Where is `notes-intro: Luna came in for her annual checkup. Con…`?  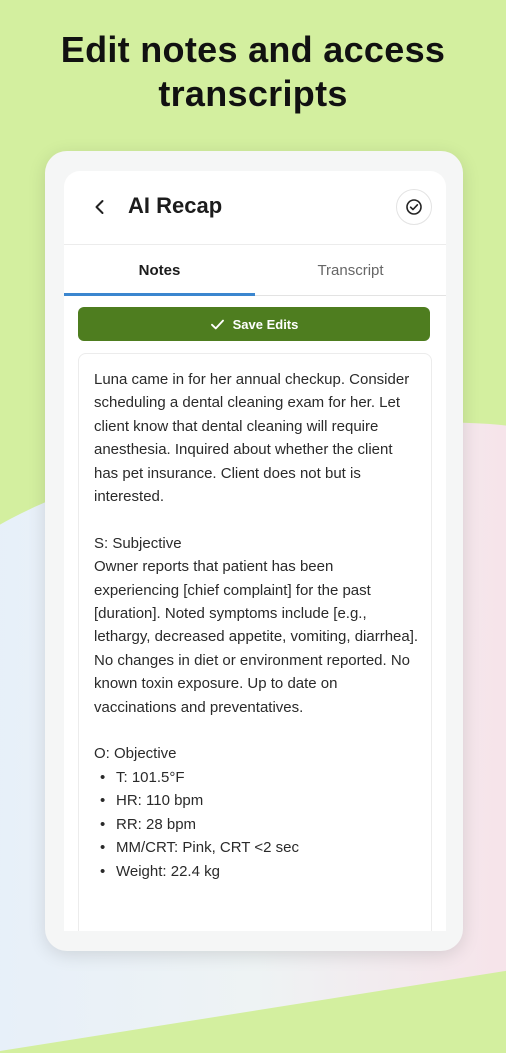 notes-intro: Luna came in for her annual checkup. Con… is located at coordinates (252, 438).